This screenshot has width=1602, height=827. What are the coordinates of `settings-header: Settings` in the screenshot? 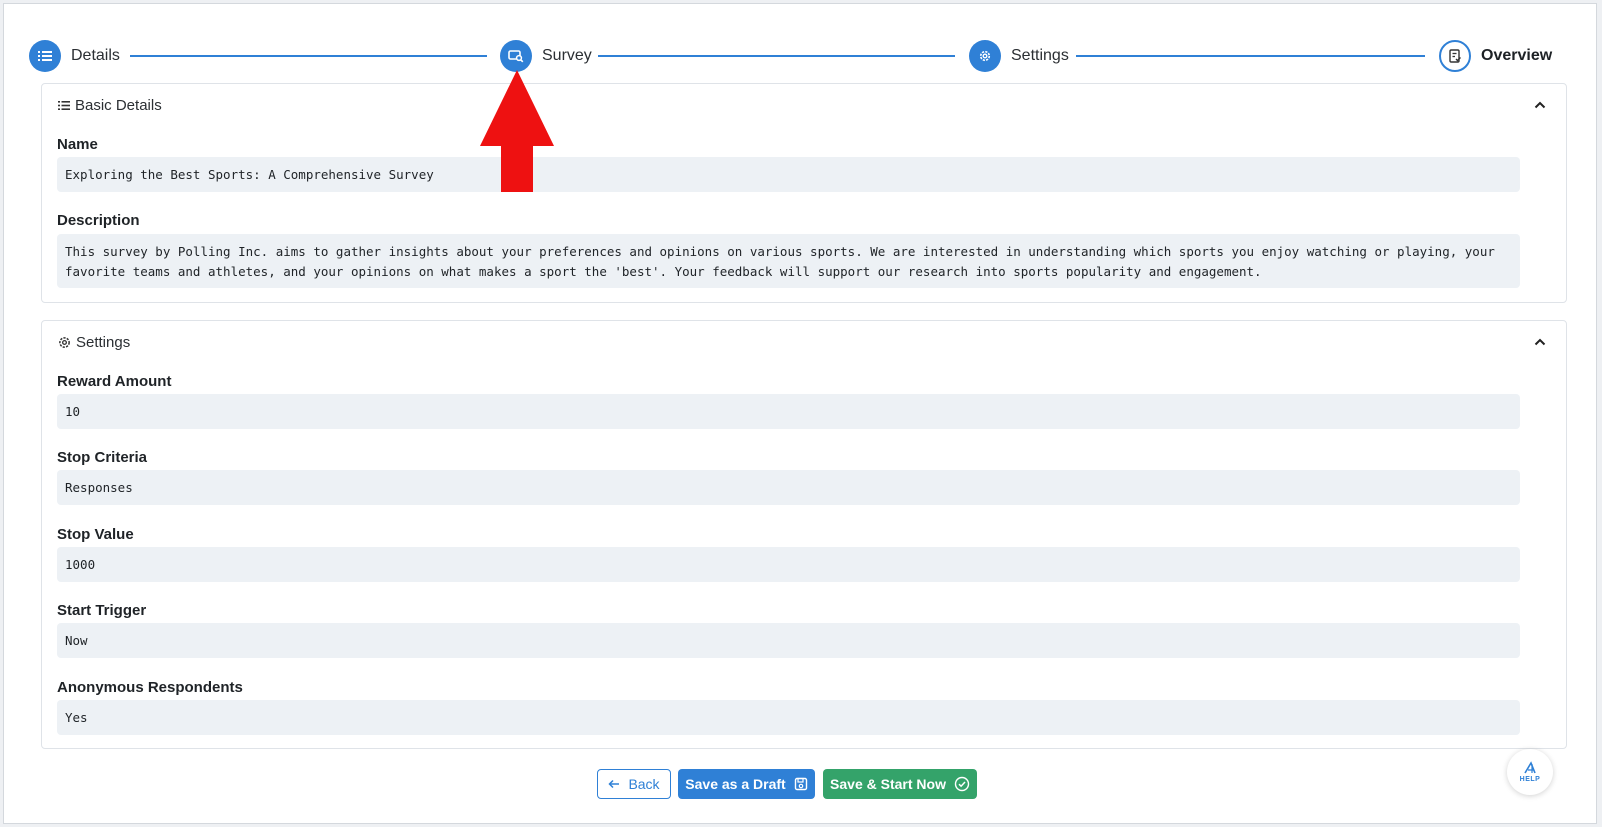 It's located at (94, 342).